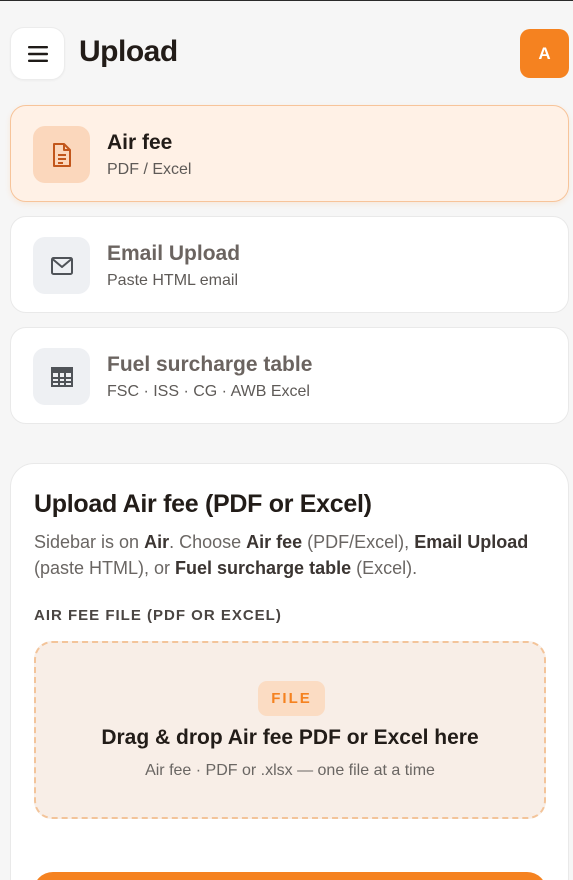 The width and height of the screenshot is (573, 880). I want to click on source-option-air-fee: Air fee PDF / Excel, so click(289, 153).